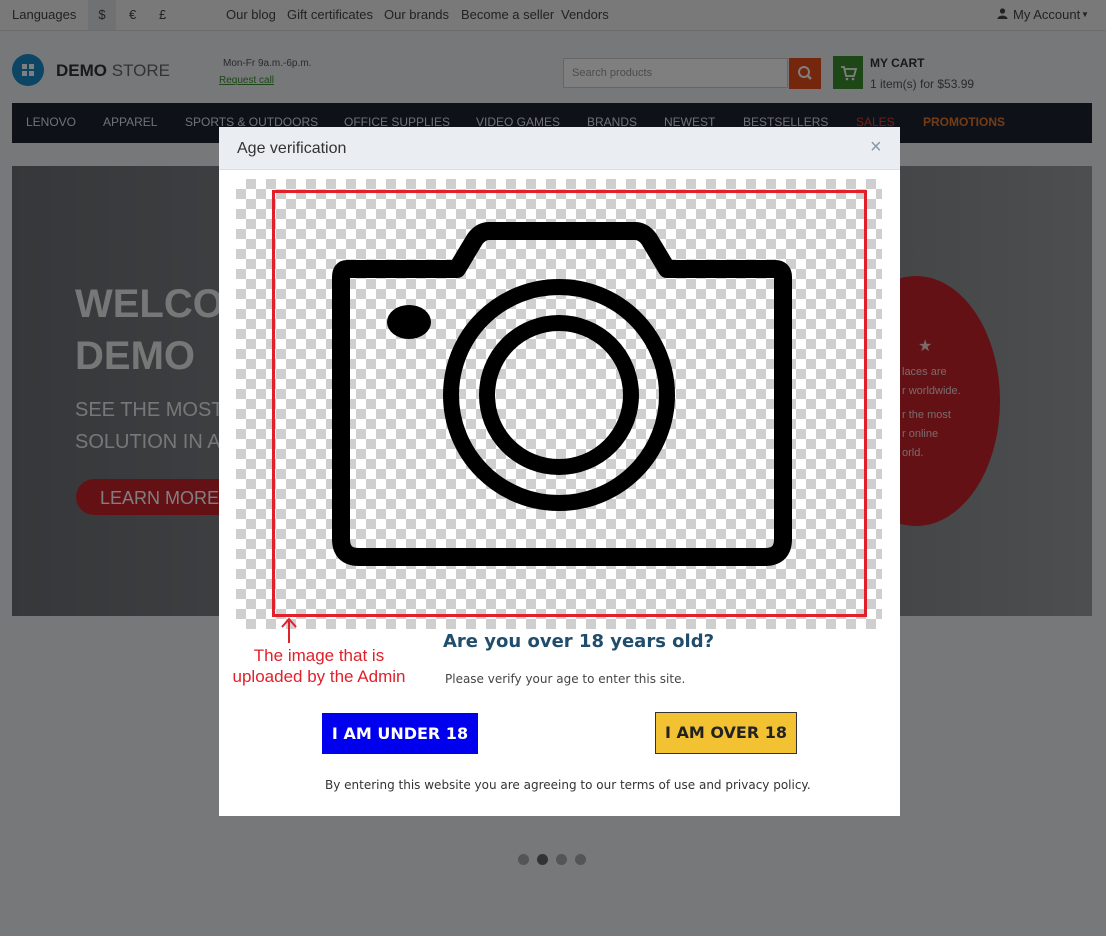 This screenshot has width=1106, height=936. I want to click on age-question: Are you over 18 years old?, so click(579, 641).